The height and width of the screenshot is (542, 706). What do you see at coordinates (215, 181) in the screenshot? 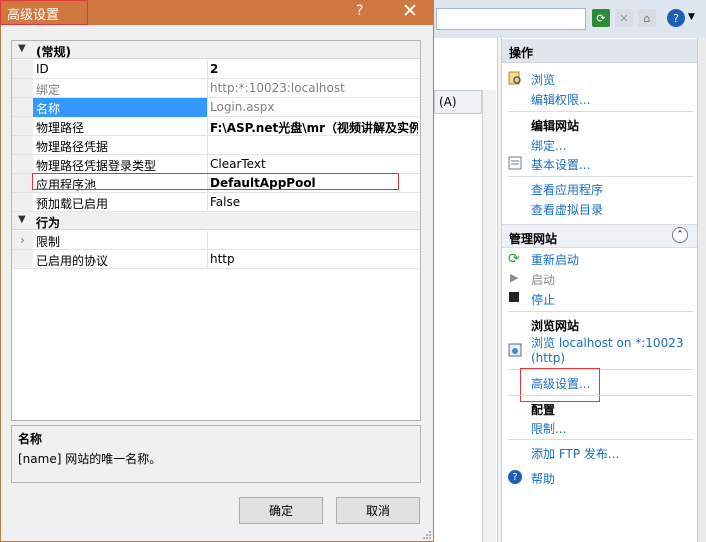
I see `app-pool-highlight-box` at bounding box center [215, 181].